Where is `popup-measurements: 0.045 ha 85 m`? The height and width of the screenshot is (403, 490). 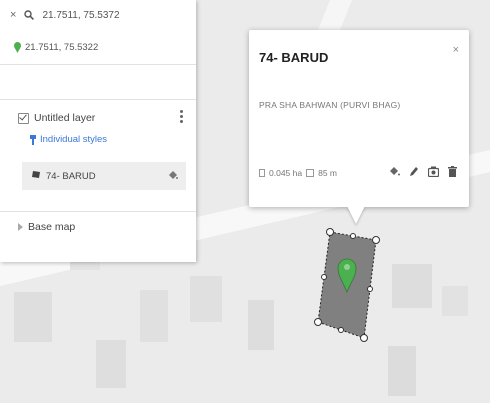 popup-measurements: 0.045 ha 85 m is located at coordinates (298, 173).